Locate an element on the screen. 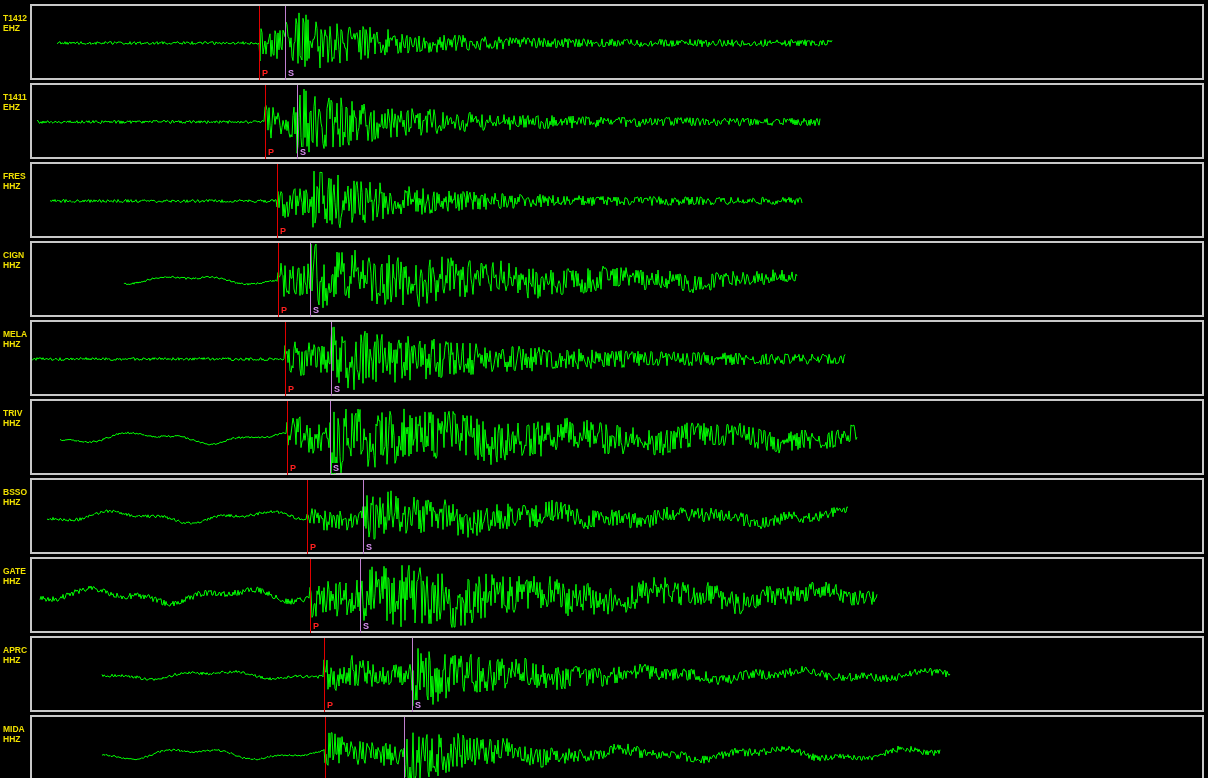 This screenshot has height=778, width=1208. station-label: CIGN is located at coordinates (14, 255).